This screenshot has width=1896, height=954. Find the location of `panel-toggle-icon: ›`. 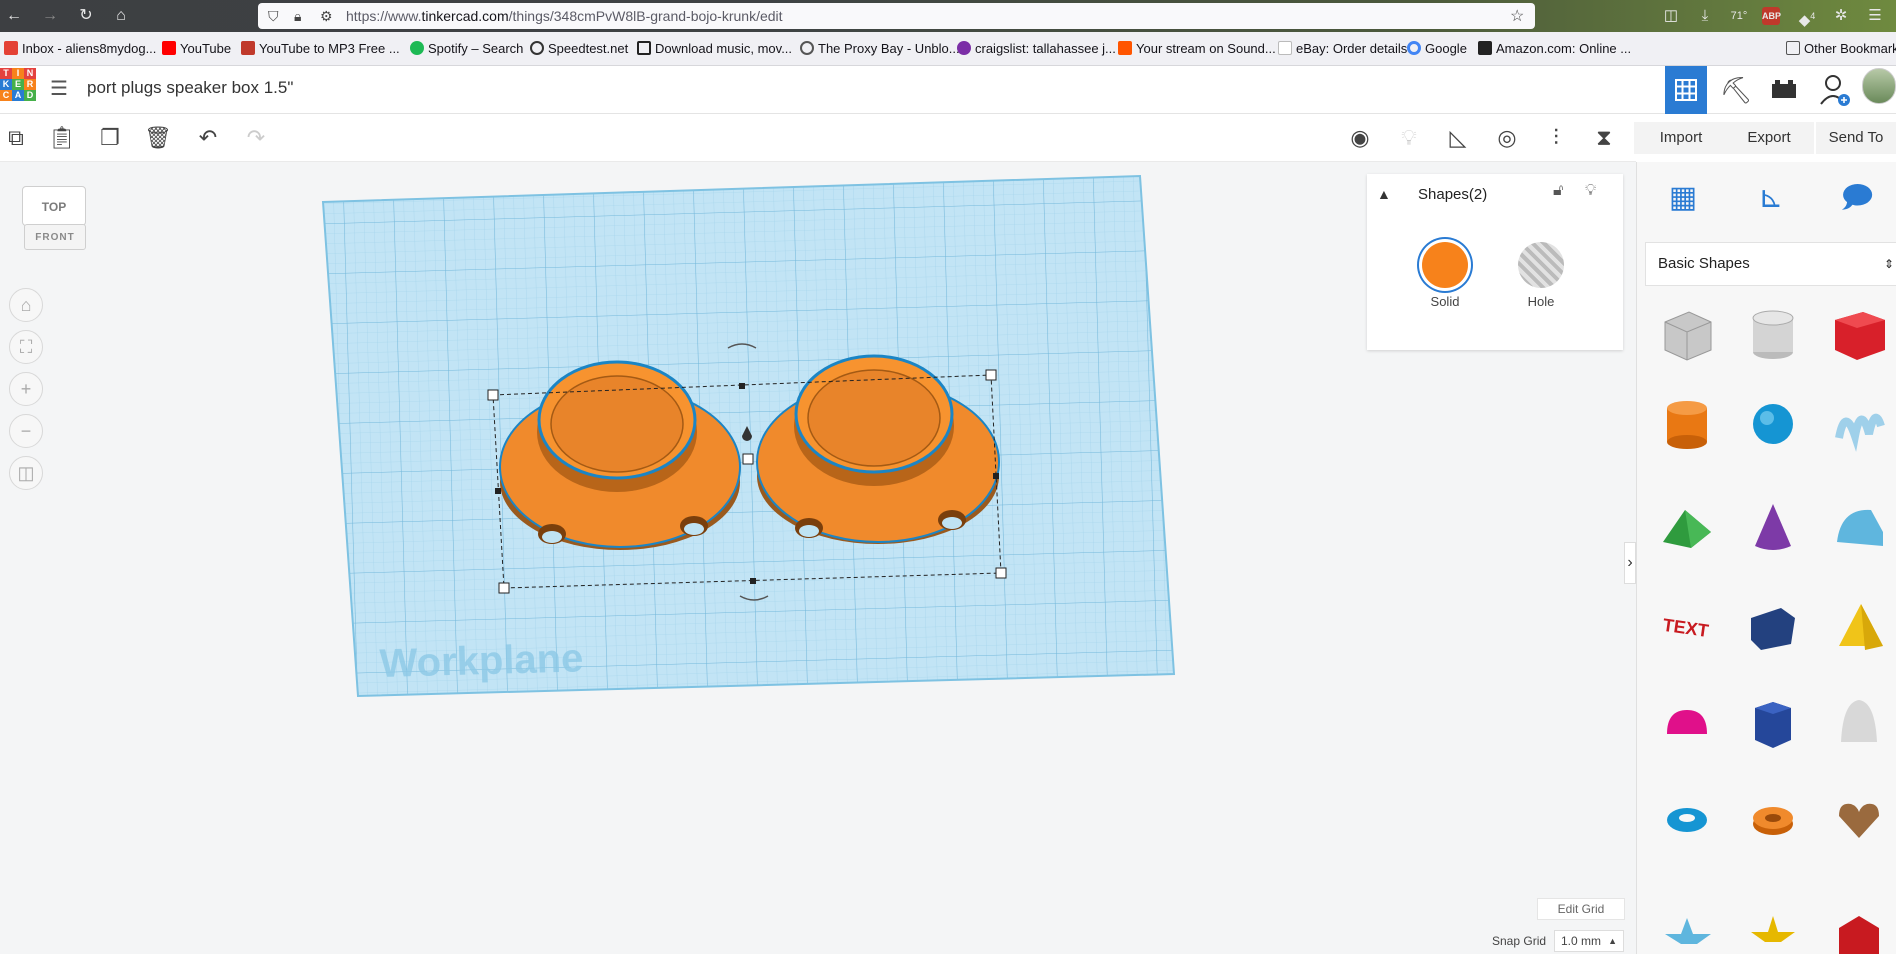

panel-toggle-icon: › is located at coordinates (1630, 563).